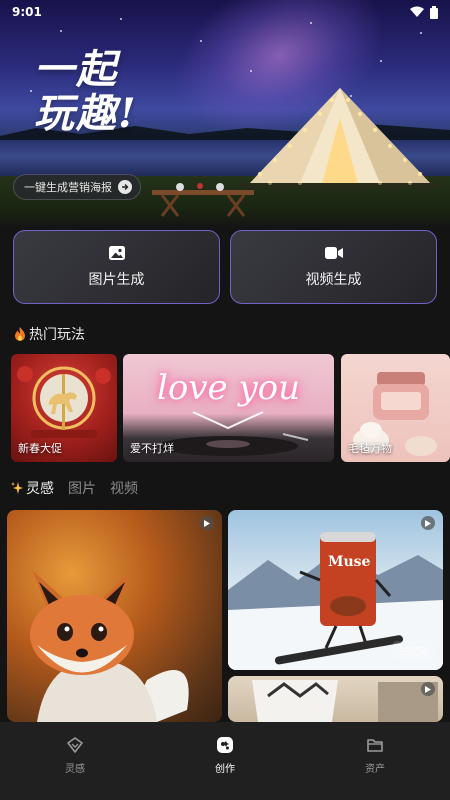  Describe the element at coordinates (225, 769) in the screenshot. I see `nav-create-label: 创作` at that location.